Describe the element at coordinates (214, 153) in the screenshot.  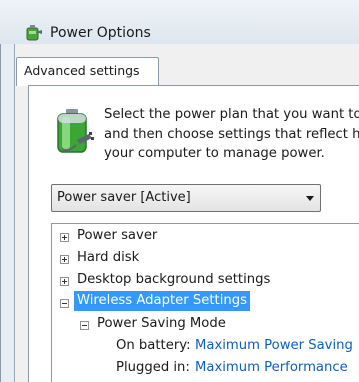
I see `intro-line-3: your computer to manage power.` at that location.